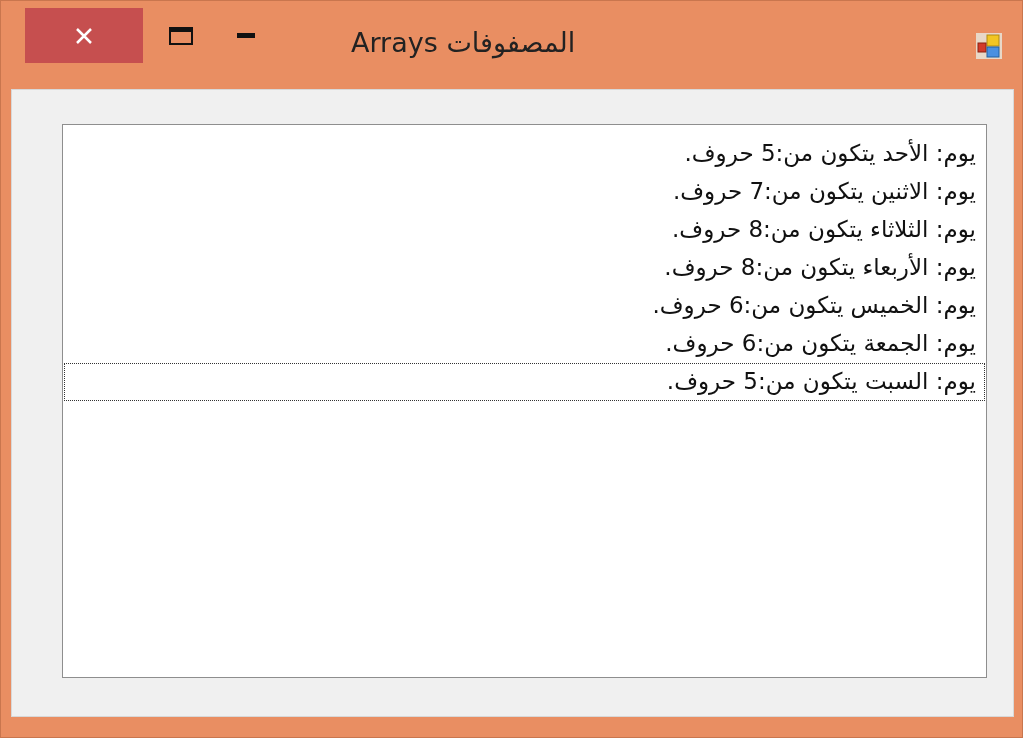  What do you see at coordinates (246, 36) in the screenshot?
I see `minimize-icon` at bounding box center [246, 36].